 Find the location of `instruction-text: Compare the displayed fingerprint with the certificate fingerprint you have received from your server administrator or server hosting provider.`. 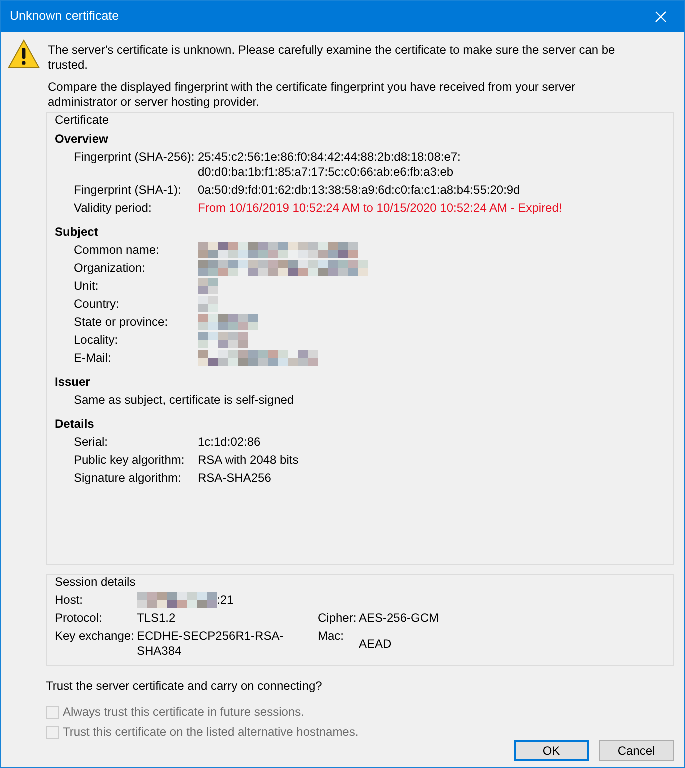

instruction-text: Compare the displayed fingerprint with the certificate fingerprint you have received from your server administrator or server hosting provider. is located at coordinates (312, 95).